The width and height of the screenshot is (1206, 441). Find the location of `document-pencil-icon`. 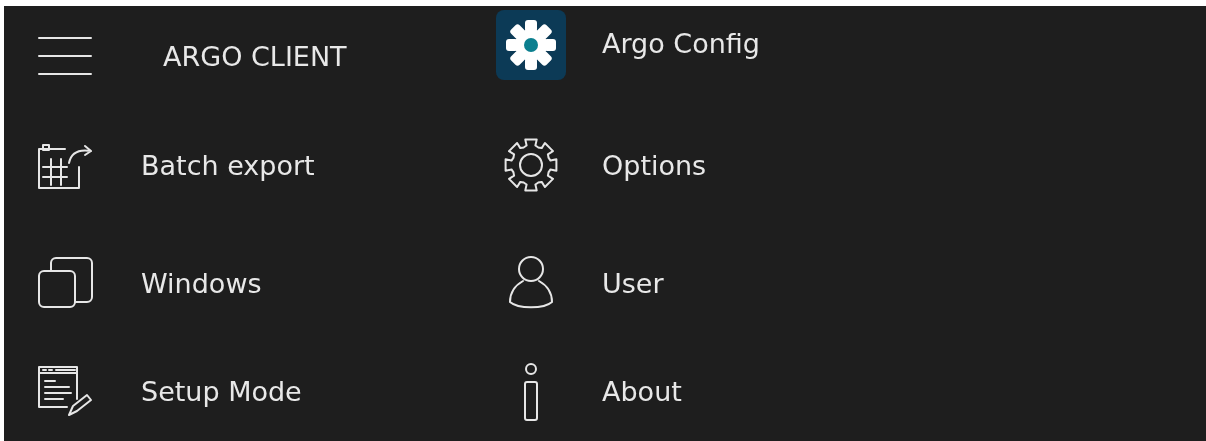

document-pencil-icon is located at coordinates (65, 391).